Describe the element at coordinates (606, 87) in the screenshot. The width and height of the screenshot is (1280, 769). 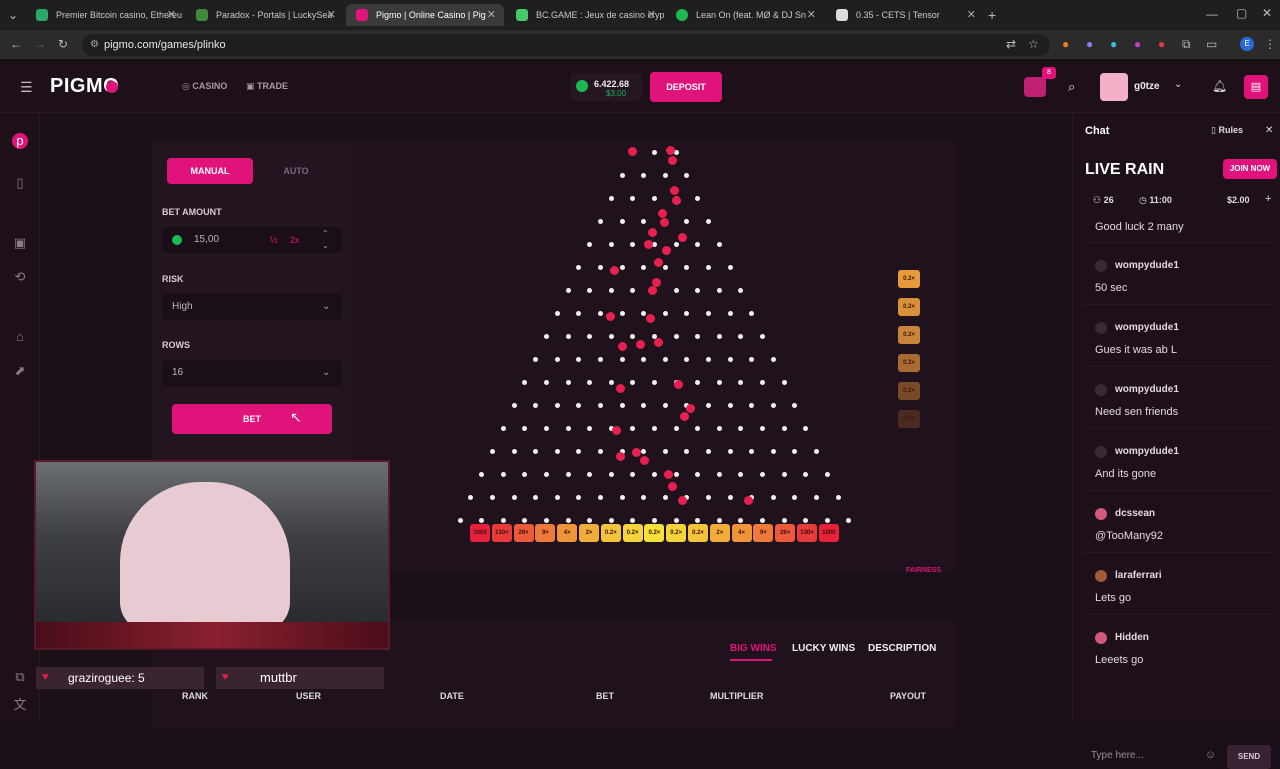
I see `balance-box: 6.422.68 $3.00` at that location.